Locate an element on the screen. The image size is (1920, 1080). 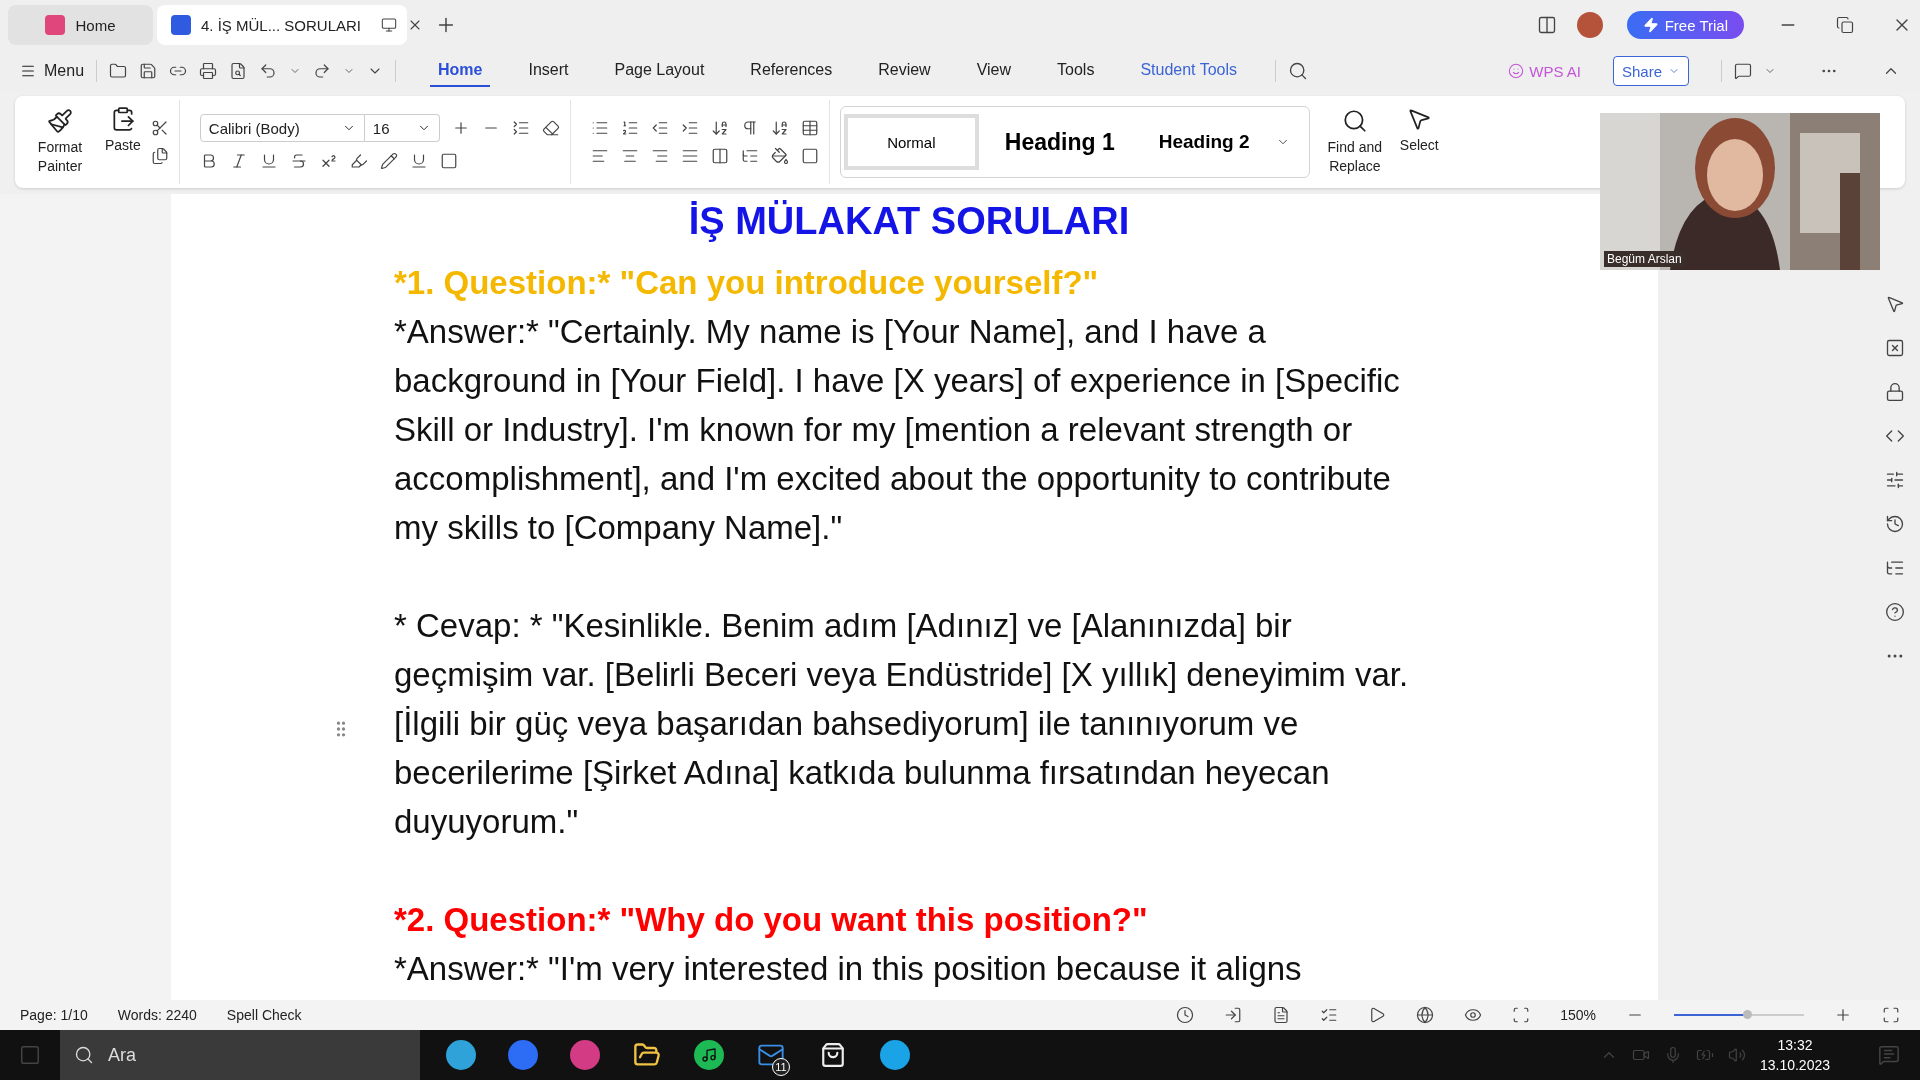
numbering-icon is located at coordinates (629, 128).